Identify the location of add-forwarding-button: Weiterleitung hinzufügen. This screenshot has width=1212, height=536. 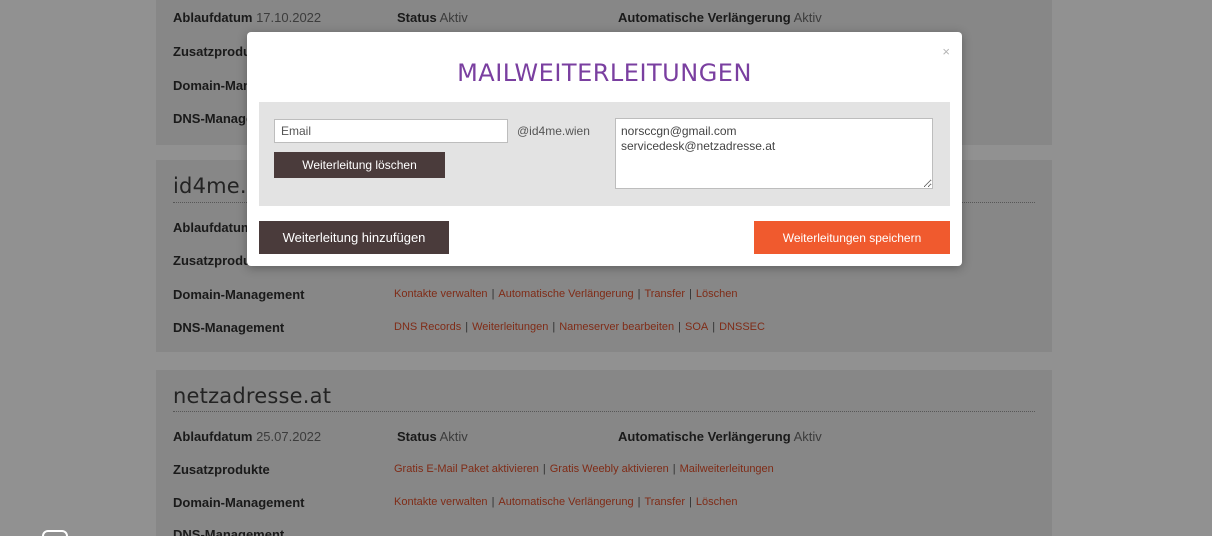
(354, 237).